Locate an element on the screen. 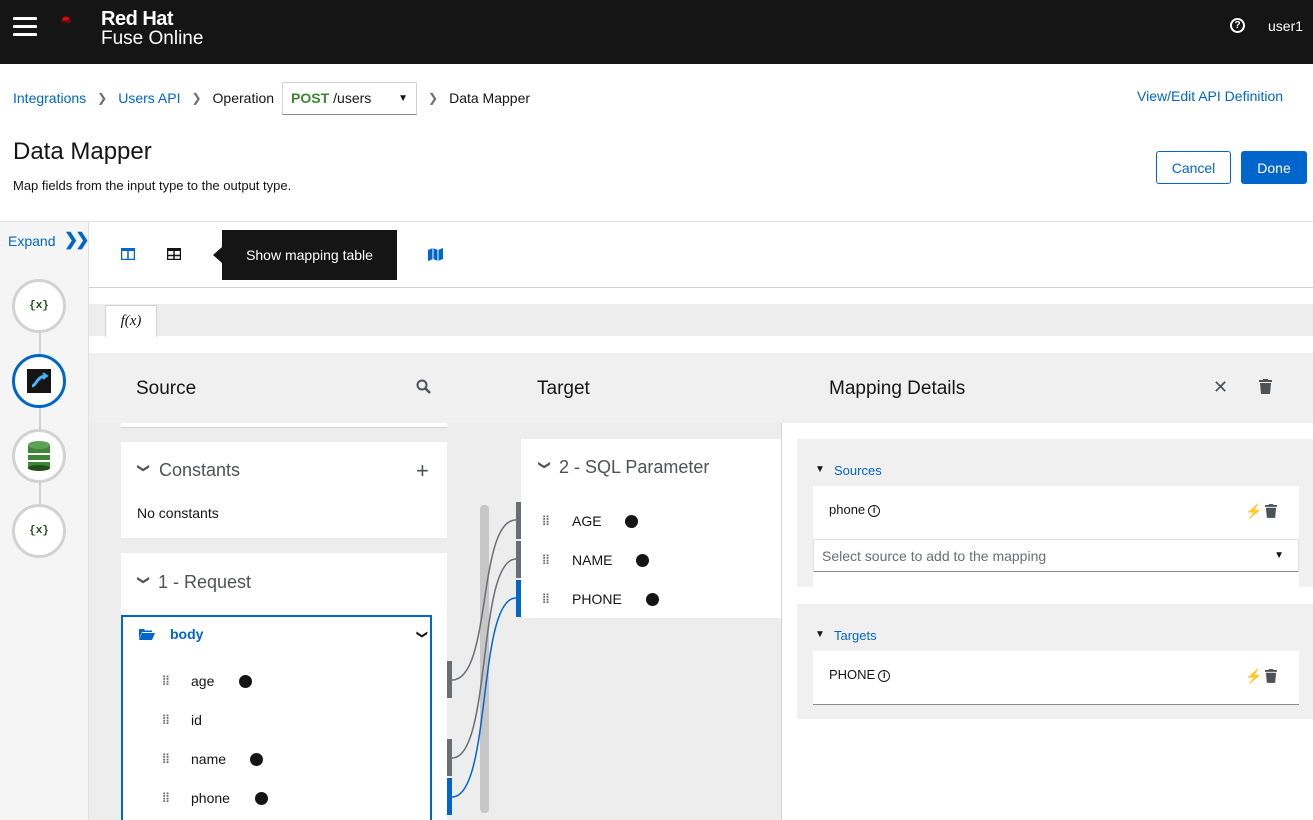 This screenshot has width=1313, height=820. function-tab: f(x) is located at coordinates (131, 321).